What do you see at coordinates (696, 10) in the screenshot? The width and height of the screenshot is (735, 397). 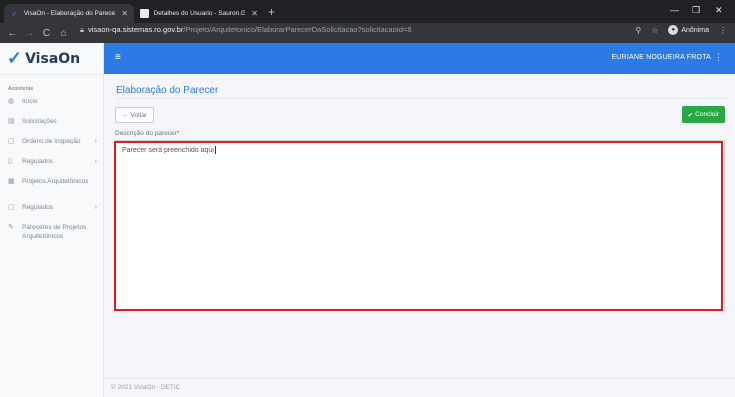 I see `maximize-icon: ❐` at bounding box center [696, 10].